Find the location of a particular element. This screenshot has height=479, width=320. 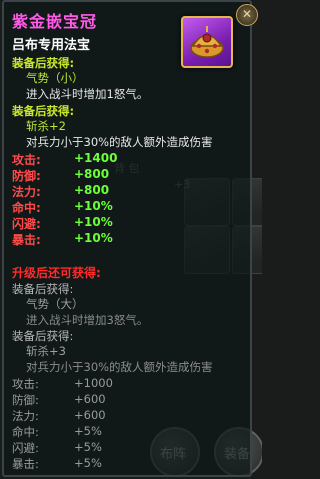

stat-value: +1400 is located at coordinates (96, 158).